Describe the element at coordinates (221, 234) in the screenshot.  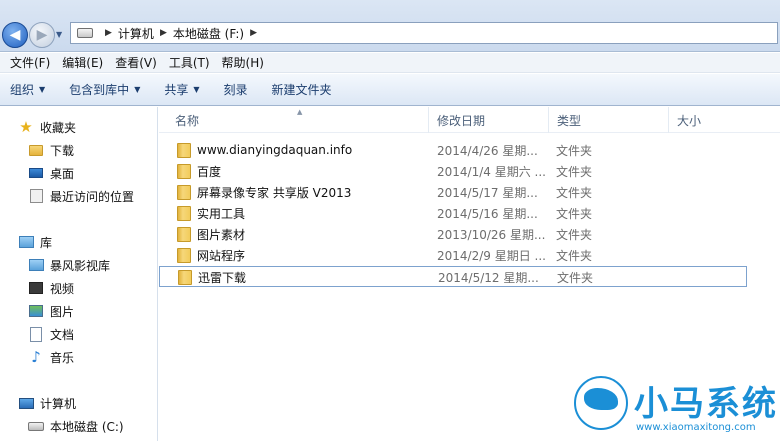
I see `file-name: 图片素材` at that location.